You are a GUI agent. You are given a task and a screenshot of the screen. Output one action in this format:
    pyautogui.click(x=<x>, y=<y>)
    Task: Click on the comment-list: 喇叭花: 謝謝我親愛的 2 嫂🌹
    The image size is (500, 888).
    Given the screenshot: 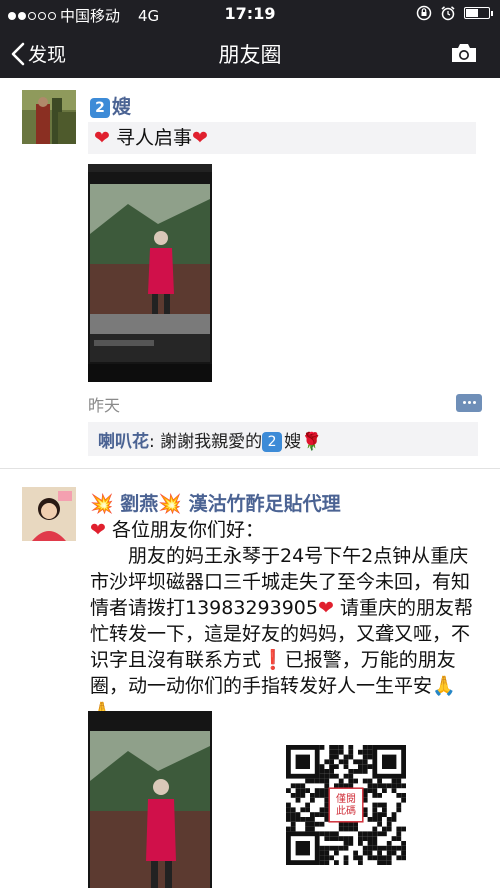 What is the action you would take?
    pyautogui.click(x=283, y=439)
    